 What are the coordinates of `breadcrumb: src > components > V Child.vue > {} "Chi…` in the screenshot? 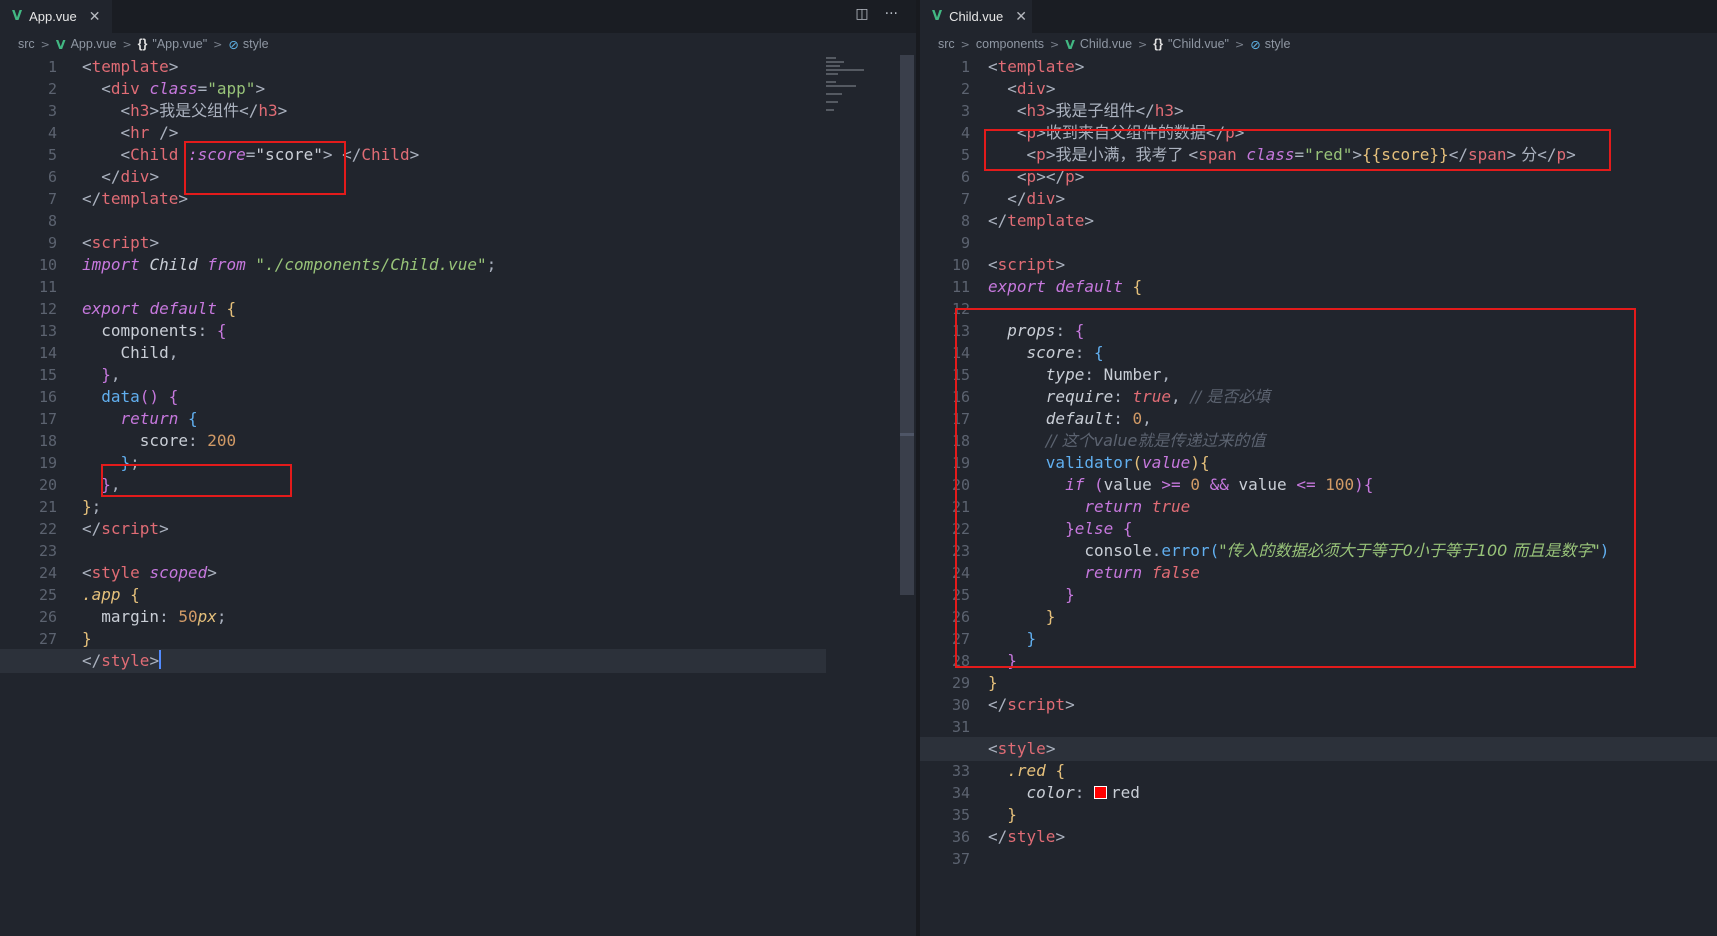 It's located at (1318, 44).